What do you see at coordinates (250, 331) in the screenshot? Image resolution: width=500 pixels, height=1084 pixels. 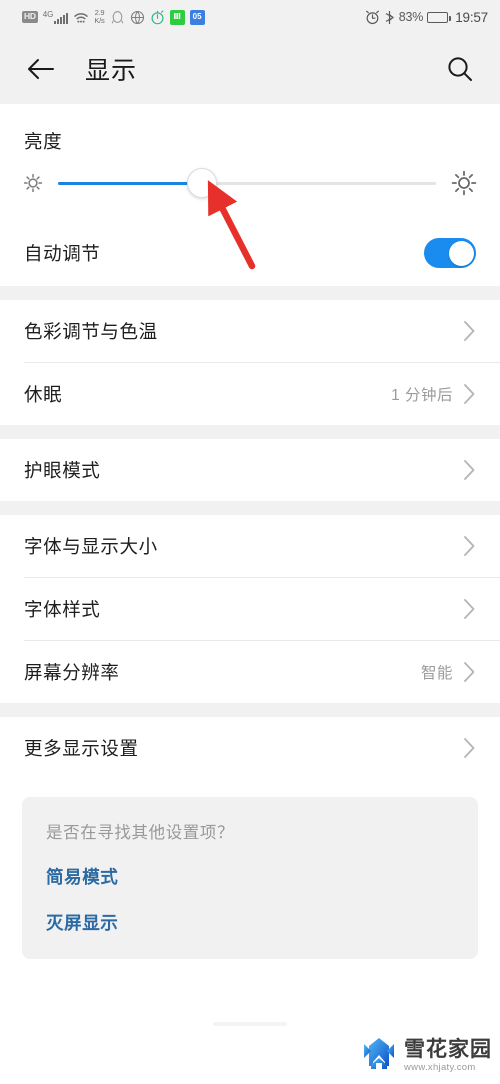 I see `settings-row: 色彩调节与色温` at bounding box center [250, 331].